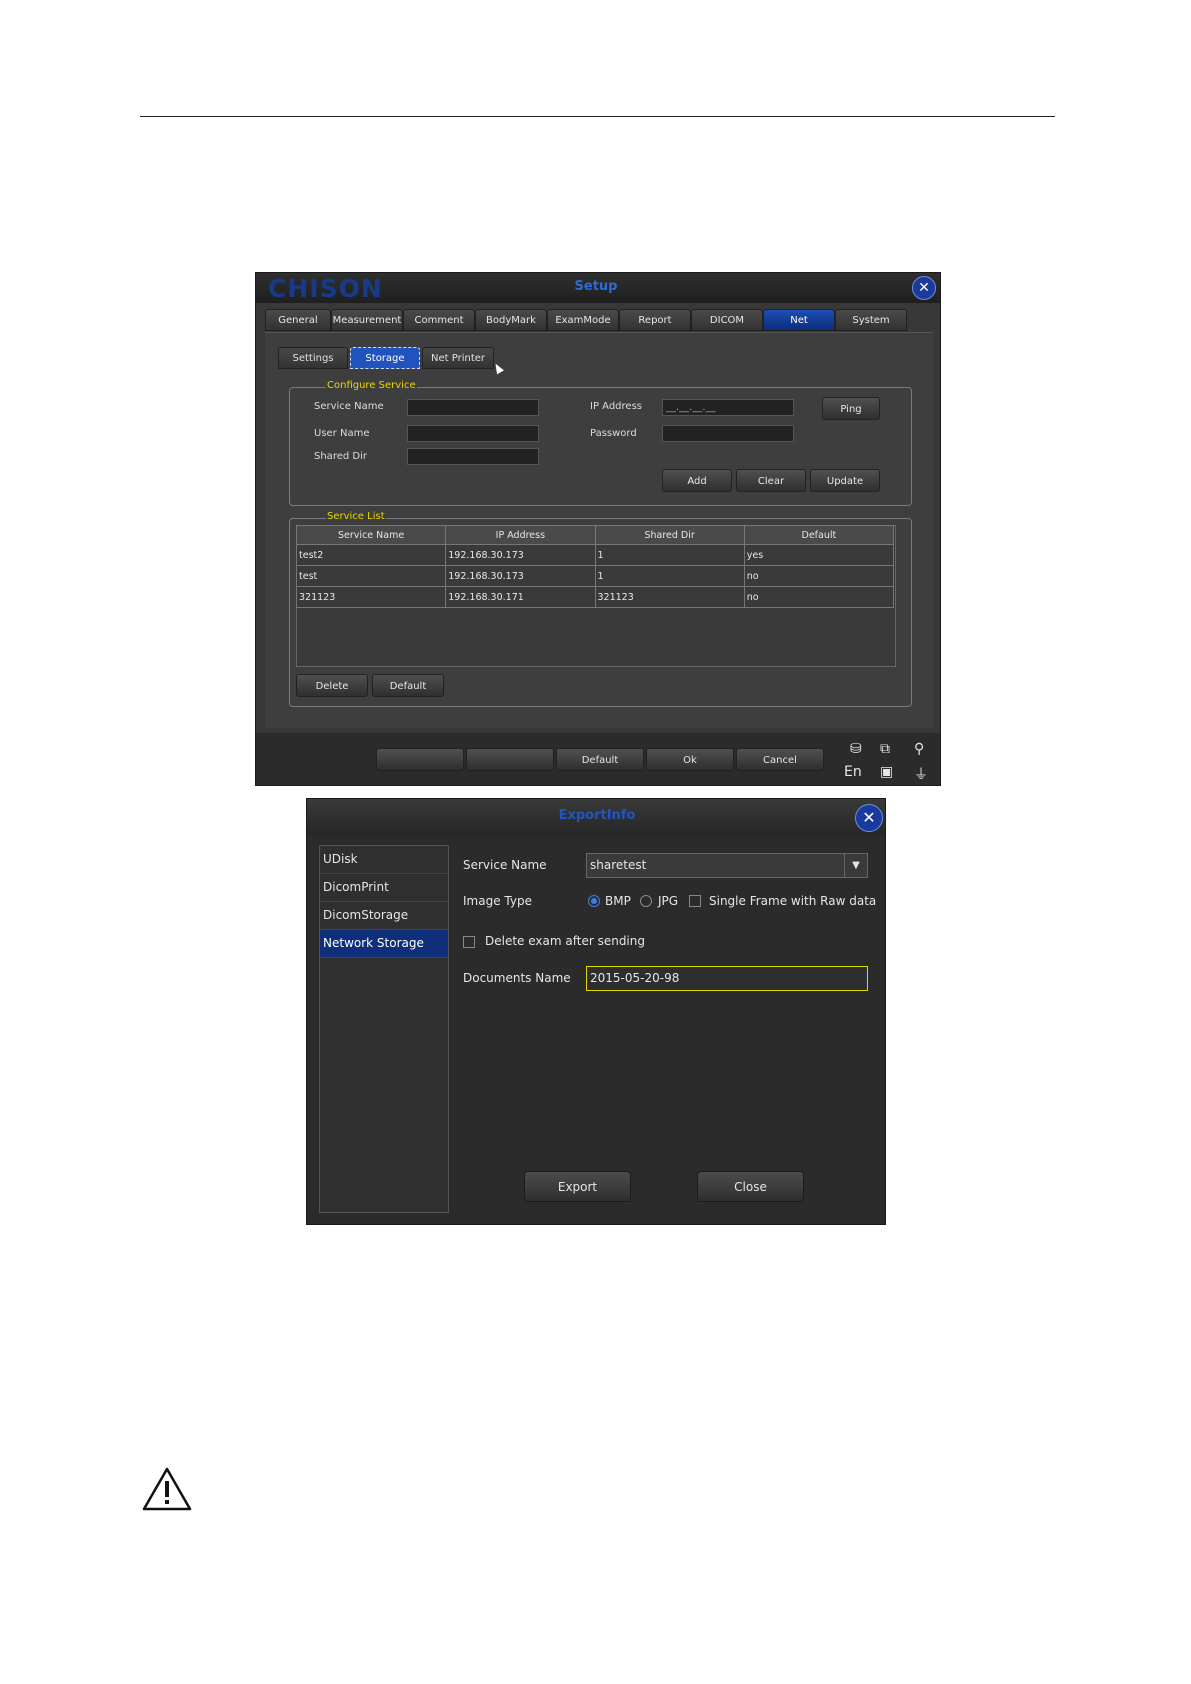 This screenshot has width=1191, height=1684. What do you see at coordinates (690, 759) in the screenshot?
I see `ok-button: Ok` at bounding box center [690, 759].